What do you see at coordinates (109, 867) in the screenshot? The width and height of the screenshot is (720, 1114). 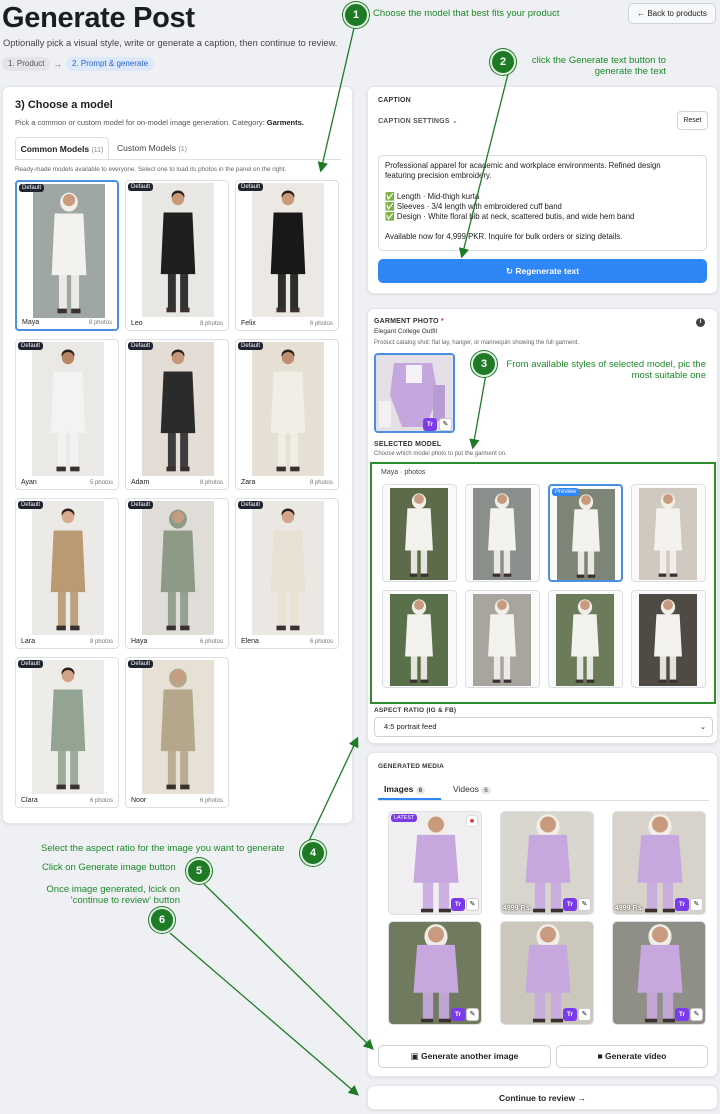 I see `annotation-text-5: Click on Generate image button` at bounding box center [109, 867].